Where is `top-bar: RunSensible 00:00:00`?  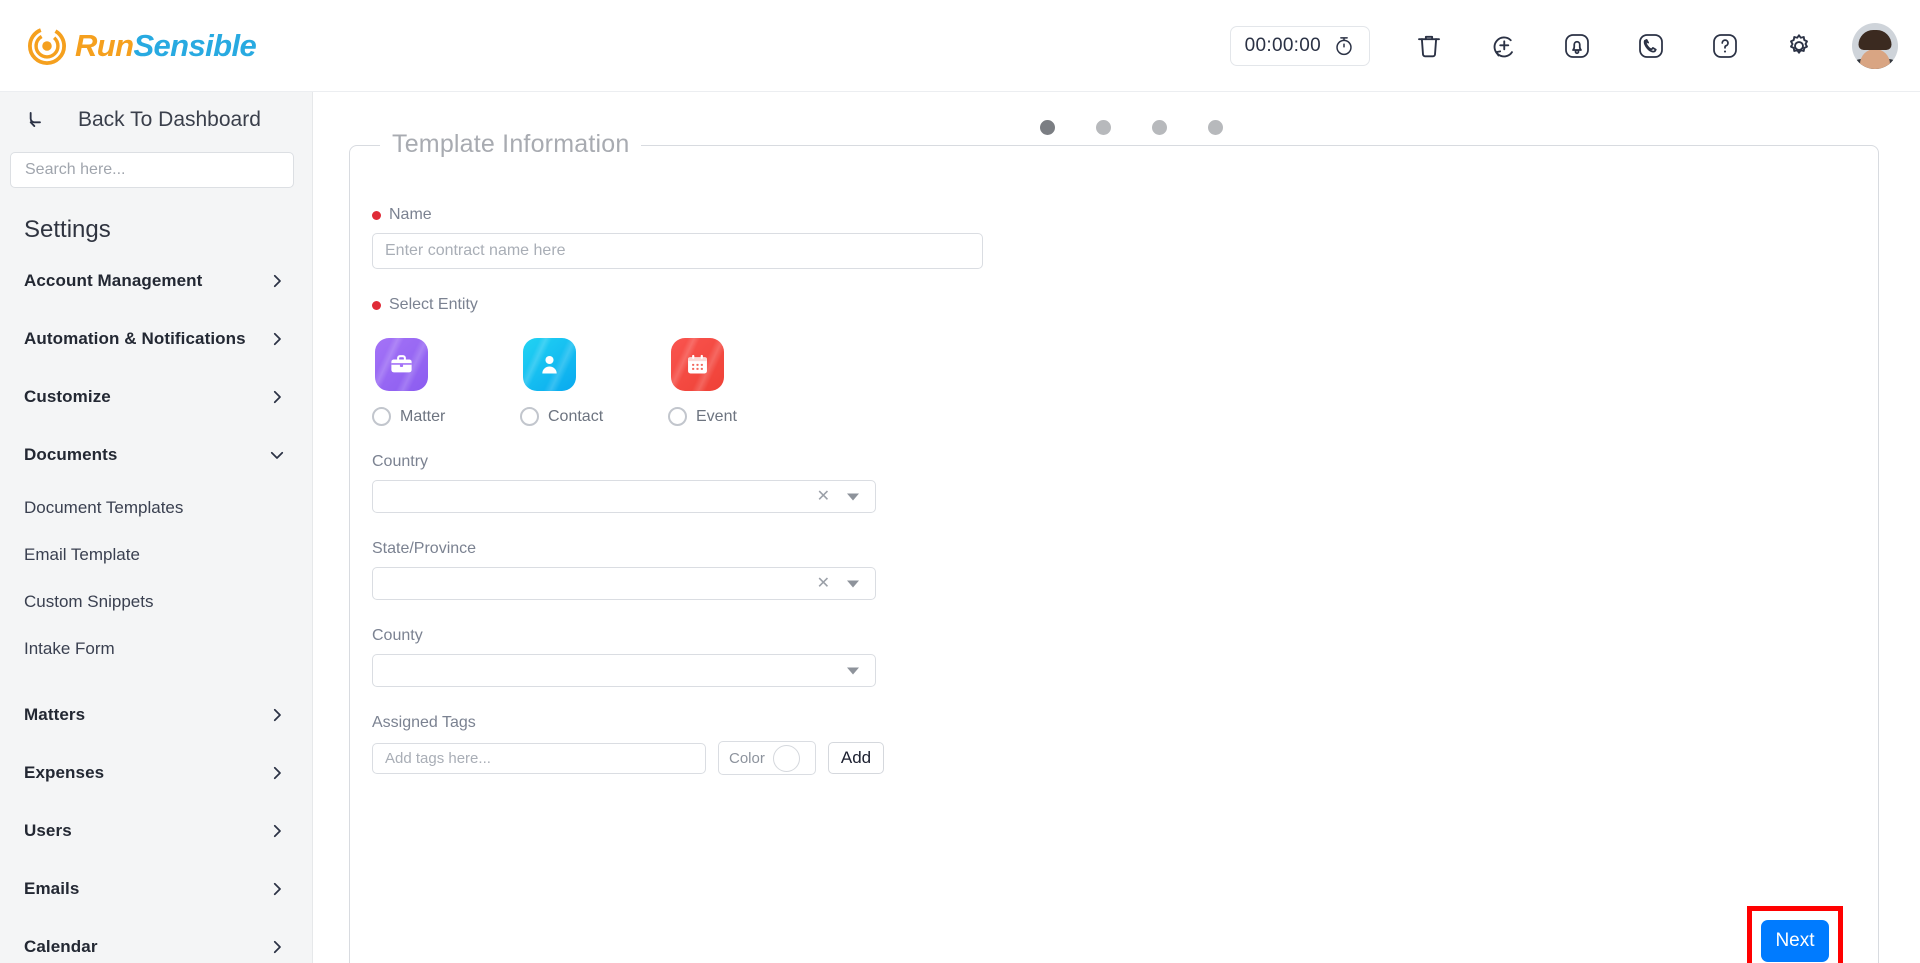 top-bar: RunSensible 00:00:00 is located at coordinates (960, 46).